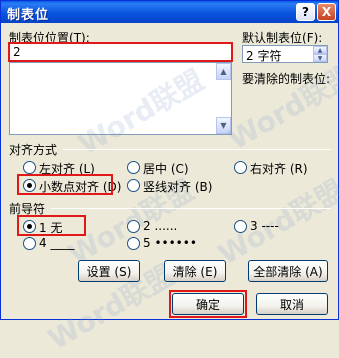  I want to click on alignment-group-title: 对齐方式, so click(33, 150).